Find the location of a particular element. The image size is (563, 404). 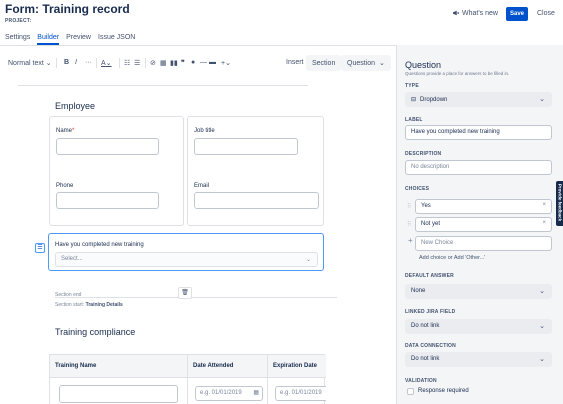

tabs-divider is located at coordinates (200, 45).